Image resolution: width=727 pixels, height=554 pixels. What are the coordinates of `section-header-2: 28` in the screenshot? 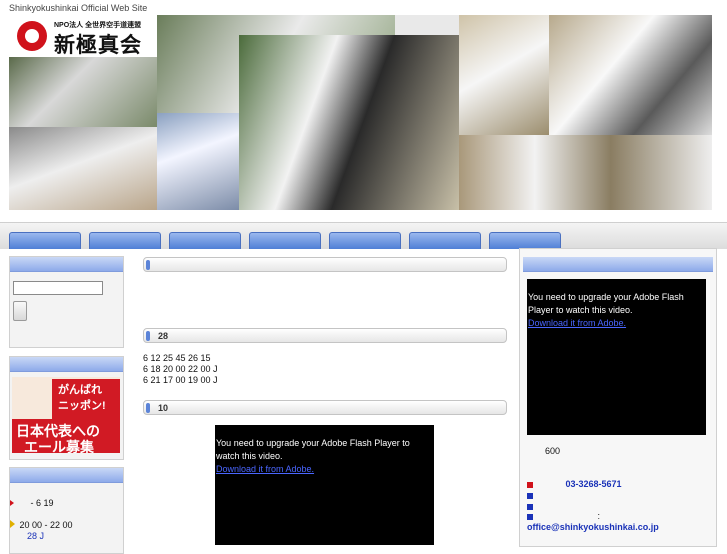 It's located at (325, 335).